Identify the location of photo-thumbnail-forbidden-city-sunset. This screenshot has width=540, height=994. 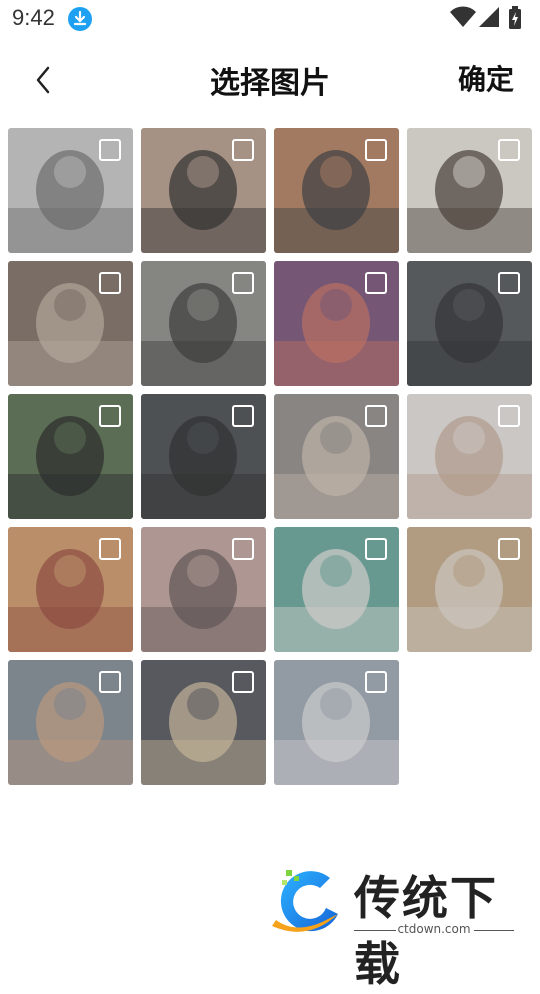
(70, 589).